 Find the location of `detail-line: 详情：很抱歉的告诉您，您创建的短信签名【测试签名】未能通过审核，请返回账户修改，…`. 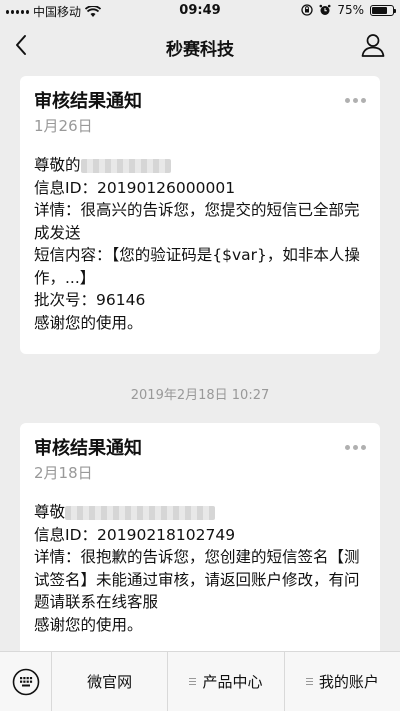

detail-line: 详情：很抱歉的告诉您，您创建的短信签名【测试签名】未能通过审核，请返回账户修改，… is located at coordinates (197, 579).